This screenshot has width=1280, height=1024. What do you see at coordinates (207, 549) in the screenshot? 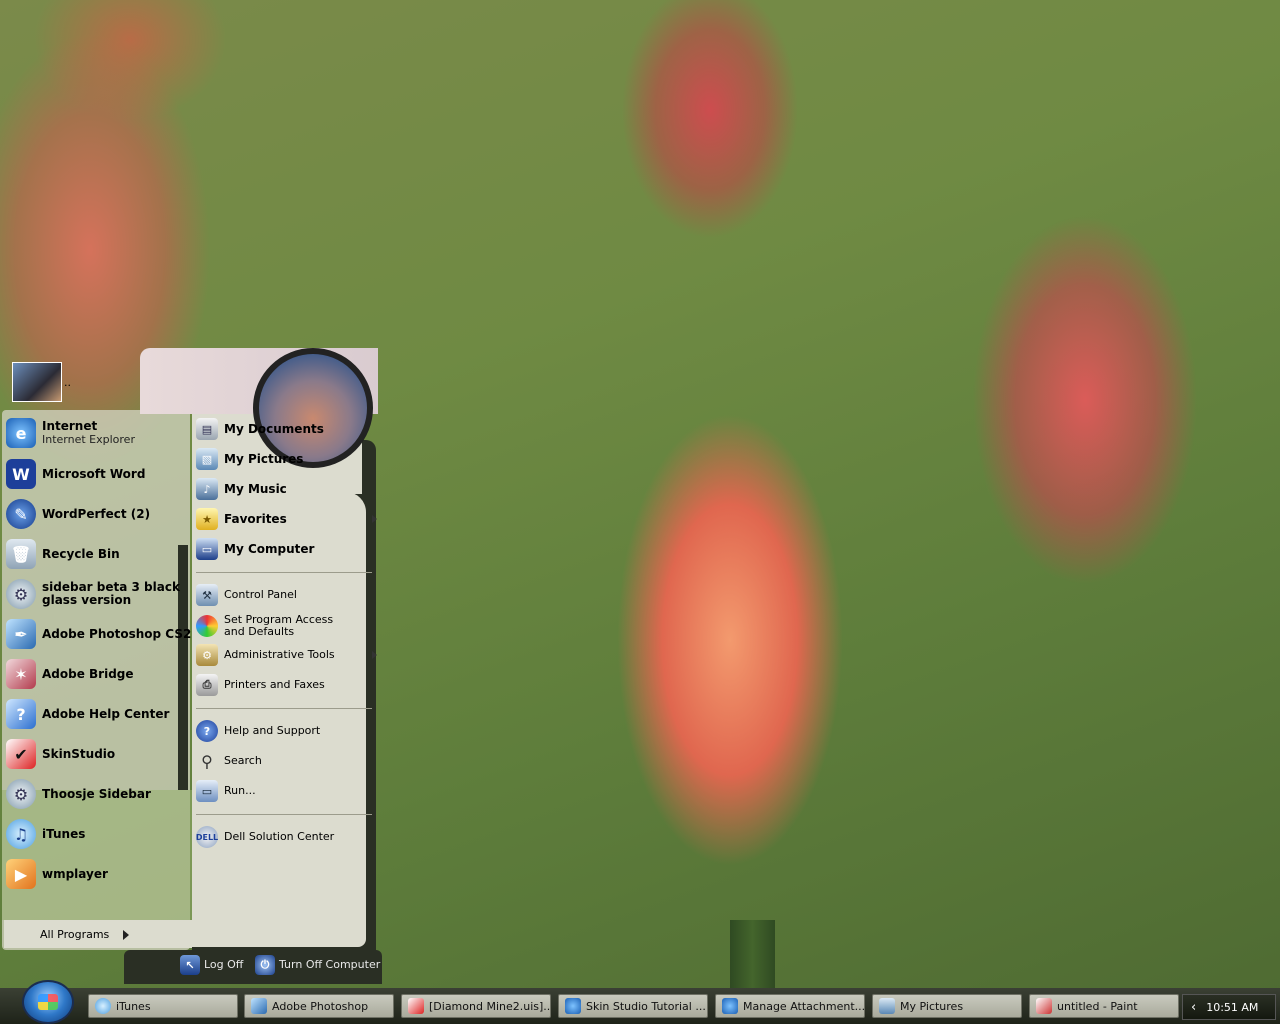
I see `computer-icon: ▭` at bounding box center [207, 549].